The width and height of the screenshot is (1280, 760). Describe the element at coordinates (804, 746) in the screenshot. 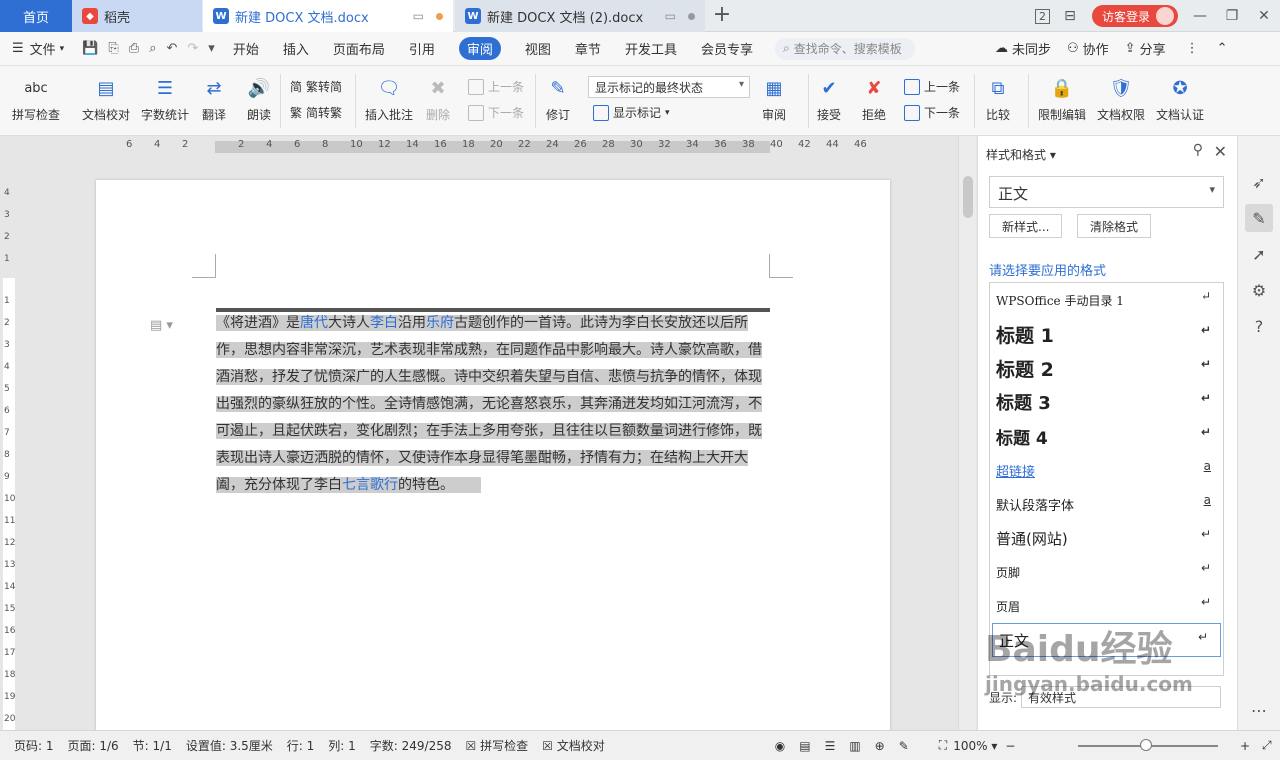

I see `page-view-icon: ▤` at that location.